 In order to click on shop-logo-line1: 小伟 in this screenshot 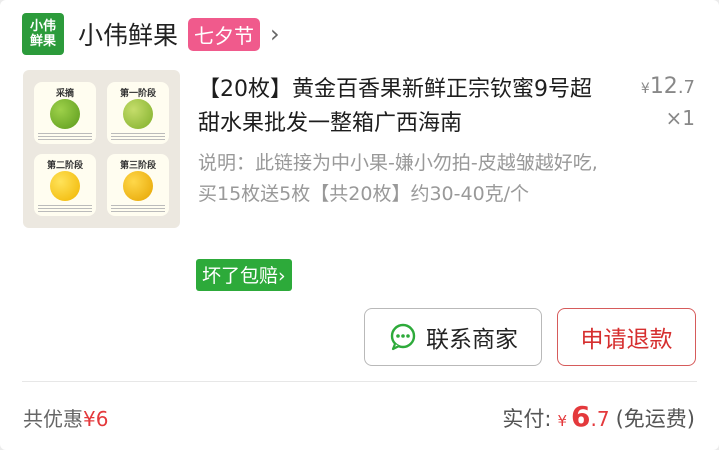, I will do `click(42, 26)`.